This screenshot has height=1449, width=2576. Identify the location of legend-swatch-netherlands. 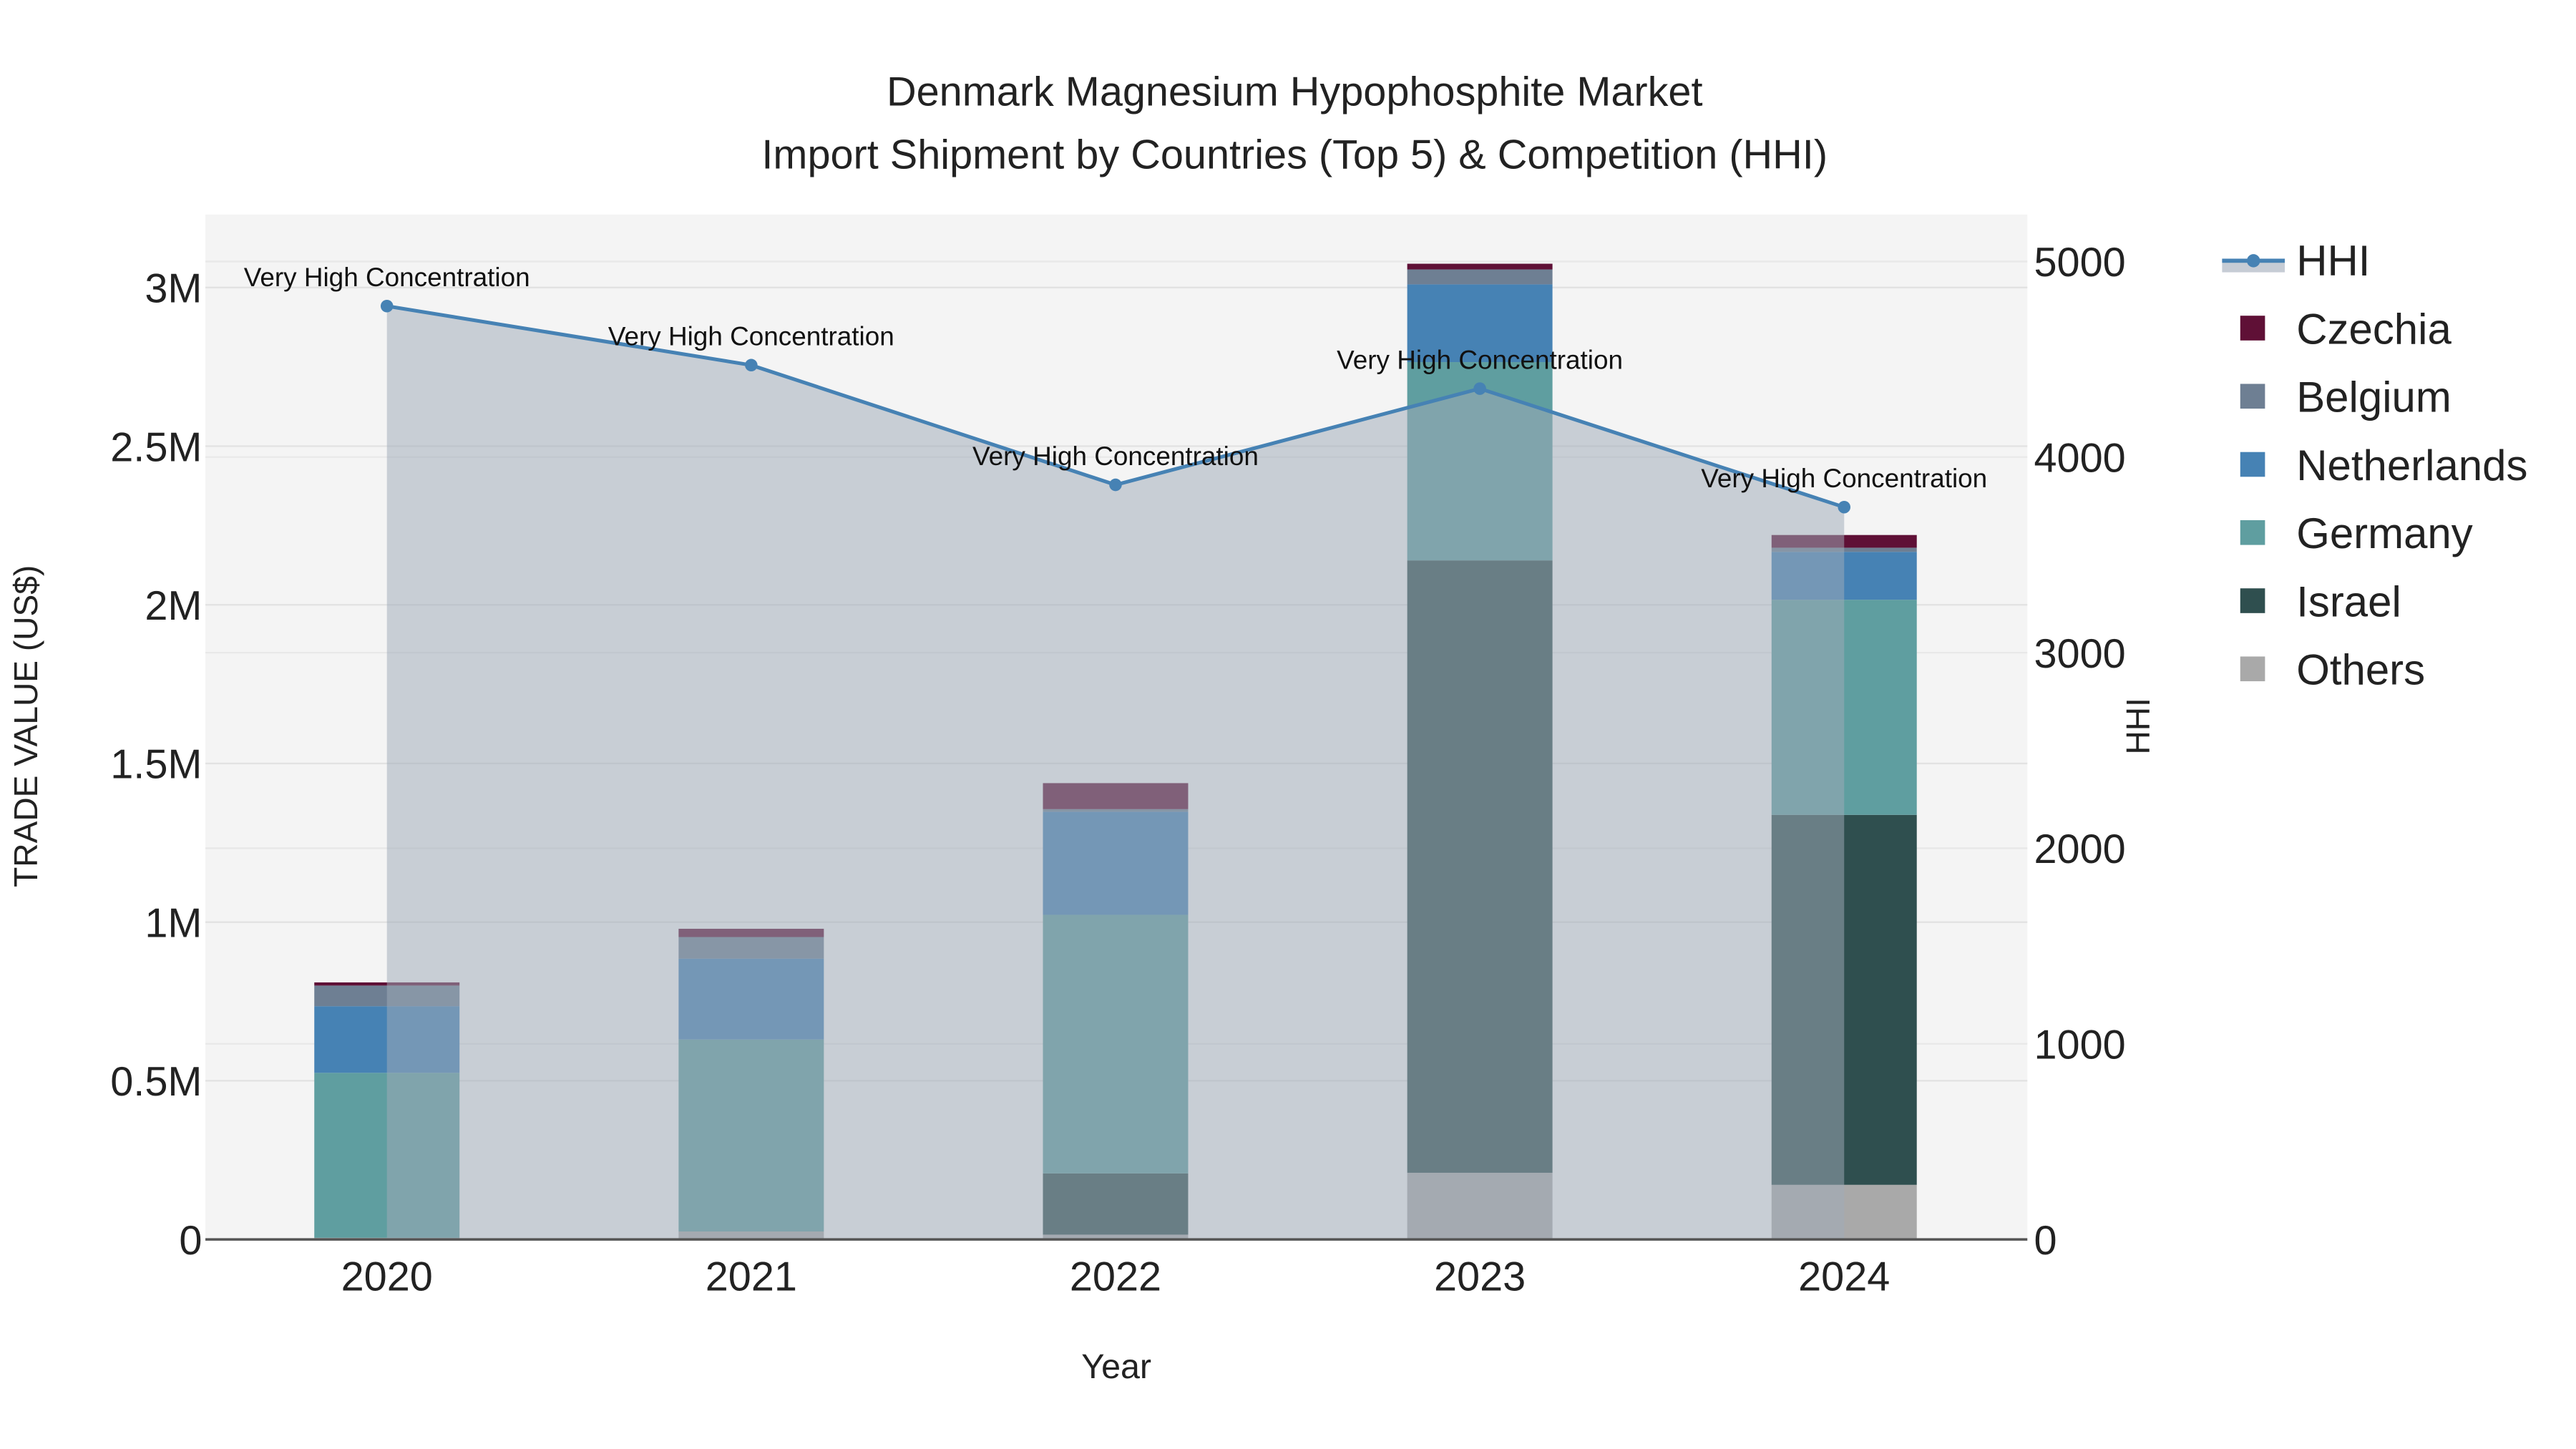
(2252, 464).